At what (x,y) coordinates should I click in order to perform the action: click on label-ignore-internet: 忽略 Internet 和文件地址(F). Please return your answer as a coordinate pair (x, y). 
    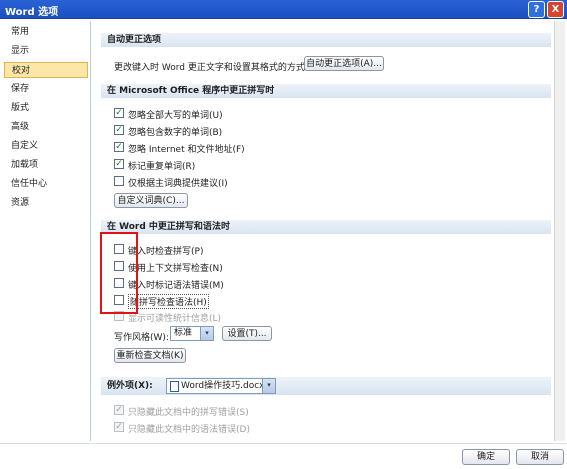
    Looking at the image, I should click on (186, 150).